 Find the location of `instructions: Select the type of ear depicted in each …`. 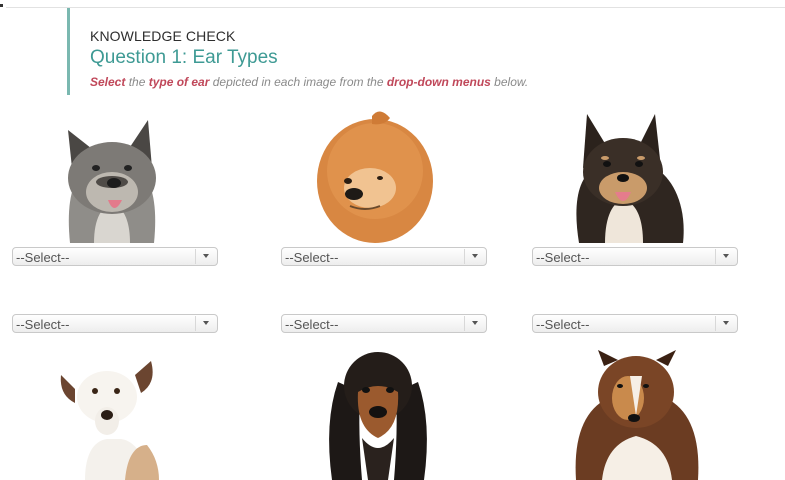

instructions: Select the type of ear depicted in each … is located at coordinates (309, 82).